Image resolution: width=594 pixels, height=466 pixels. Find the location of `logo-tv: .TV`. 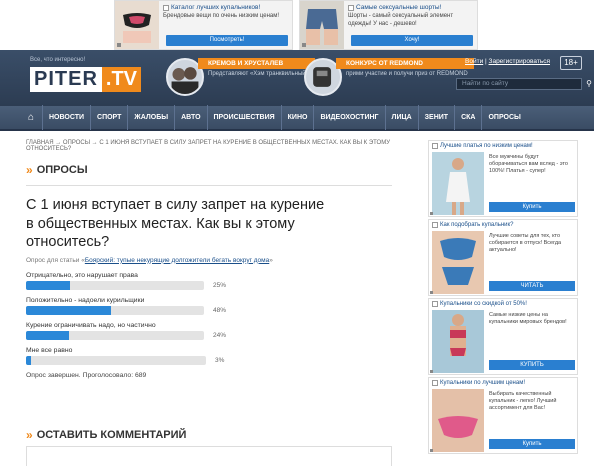

logo-tv: .TV is located at coordinates (121, 79).